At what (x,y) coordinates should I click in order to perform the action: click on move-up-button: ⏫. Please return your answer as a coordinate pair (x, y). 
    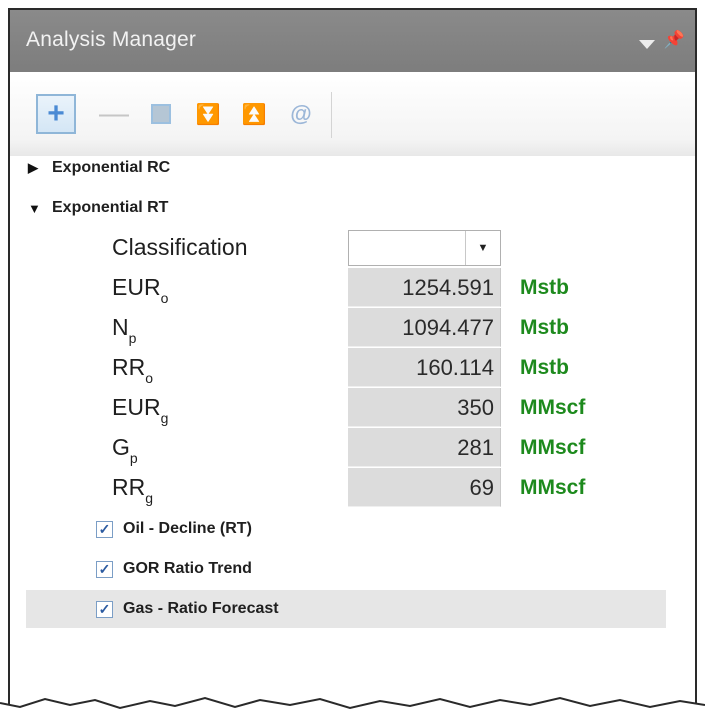
    Looking at the image, I should click on (254, 114).